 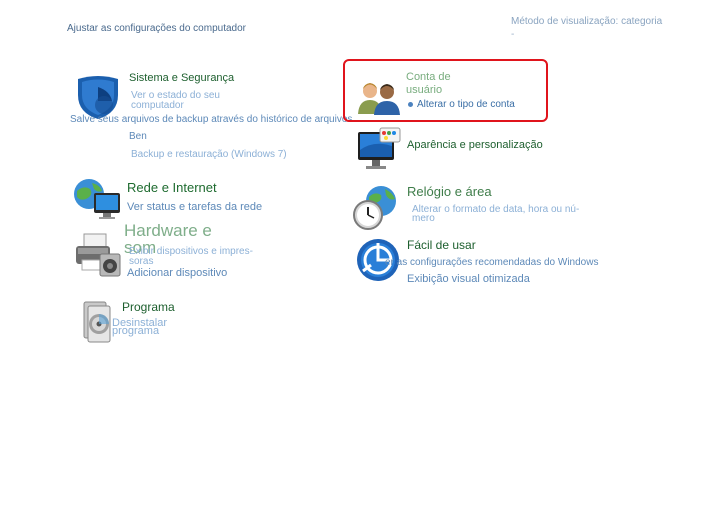 What do you see at coordinates (209, 154) in the screenshot?
I see `backup-restore-link: Backup e restauração (Windows 7)` at bounding box center [209, 154].